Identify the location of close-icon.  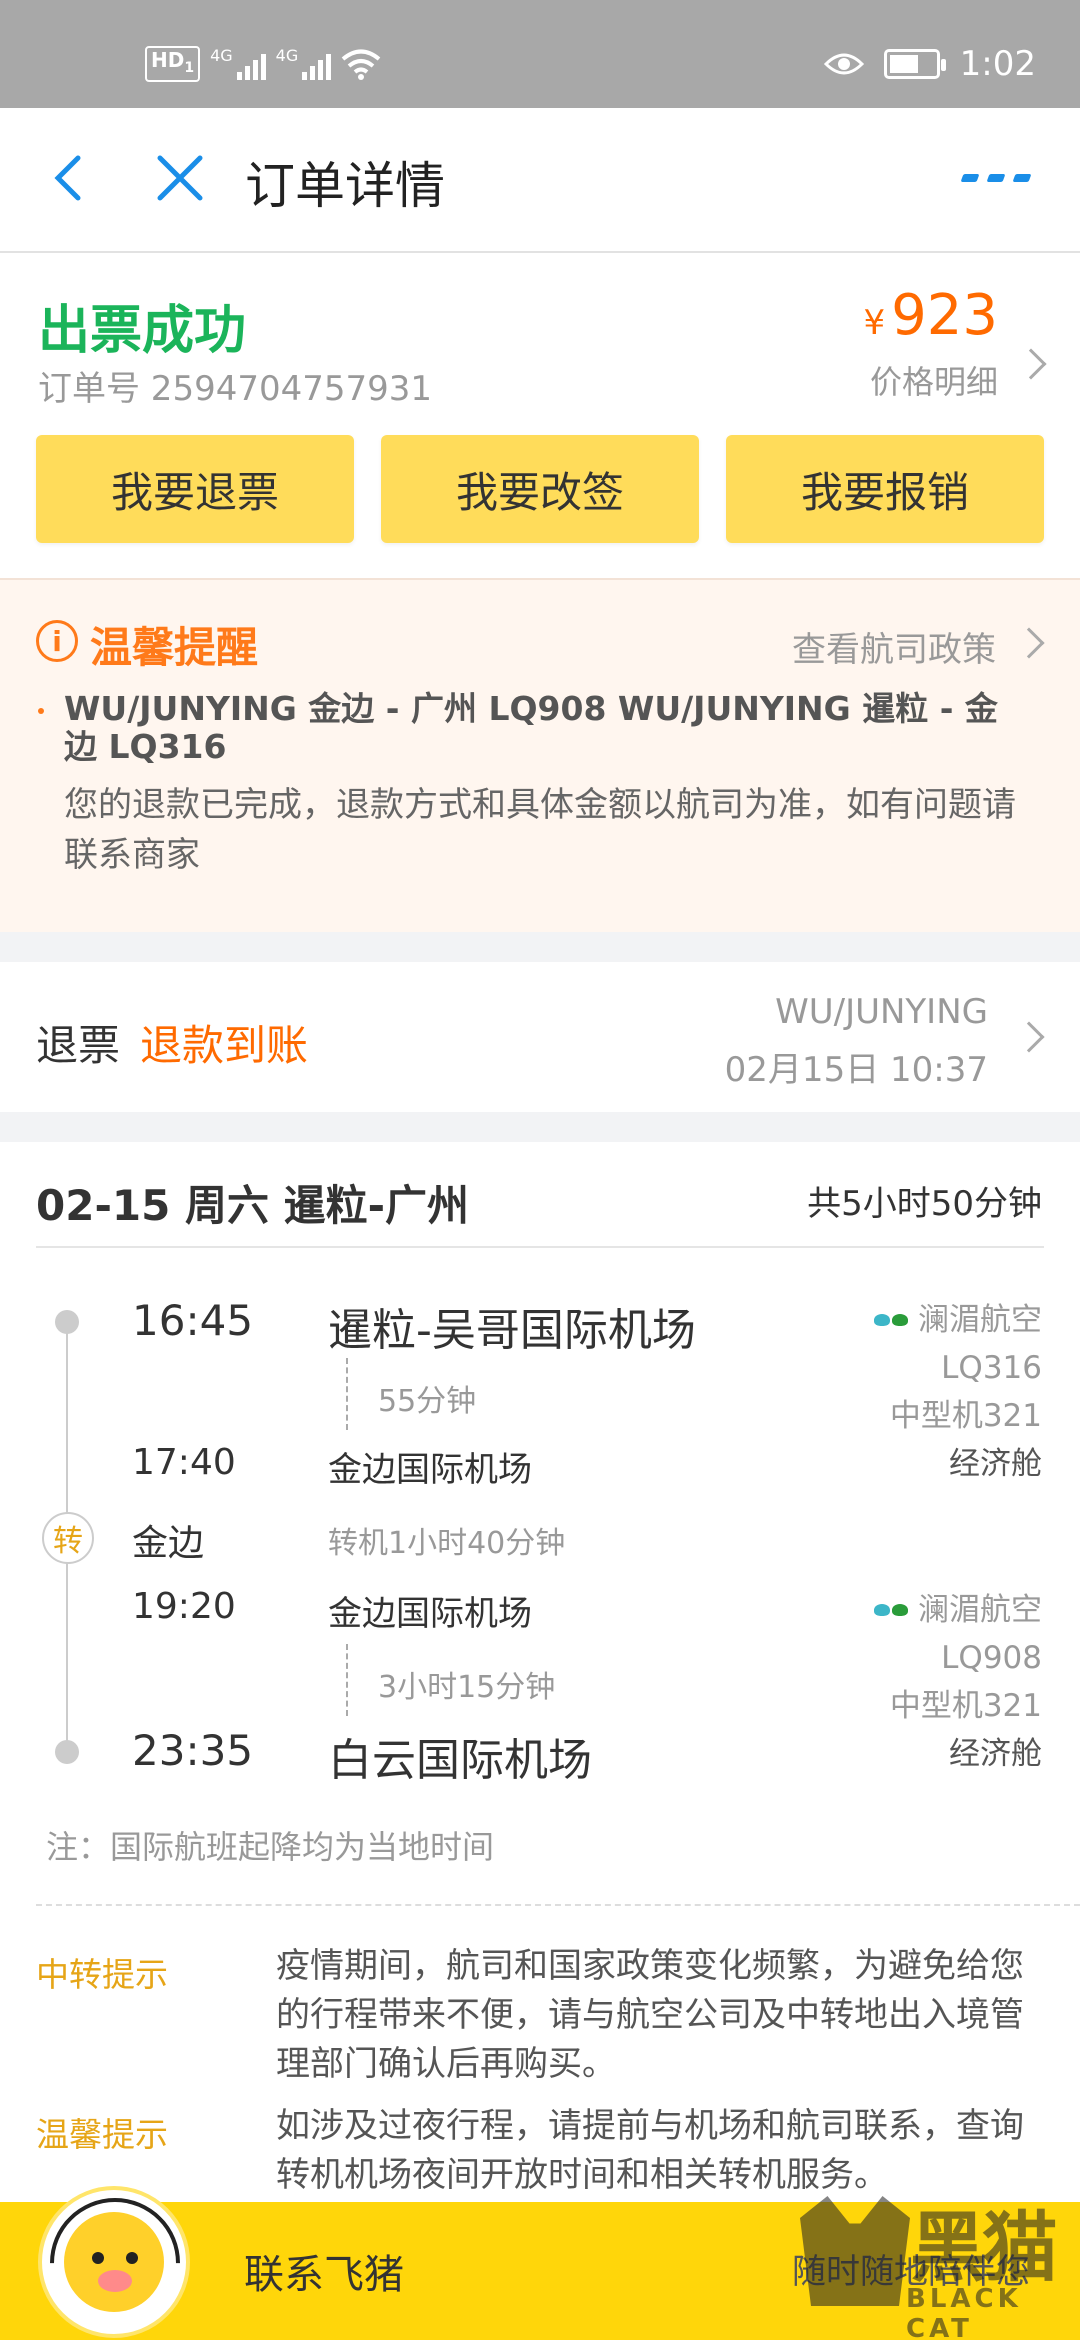
(180, 178).